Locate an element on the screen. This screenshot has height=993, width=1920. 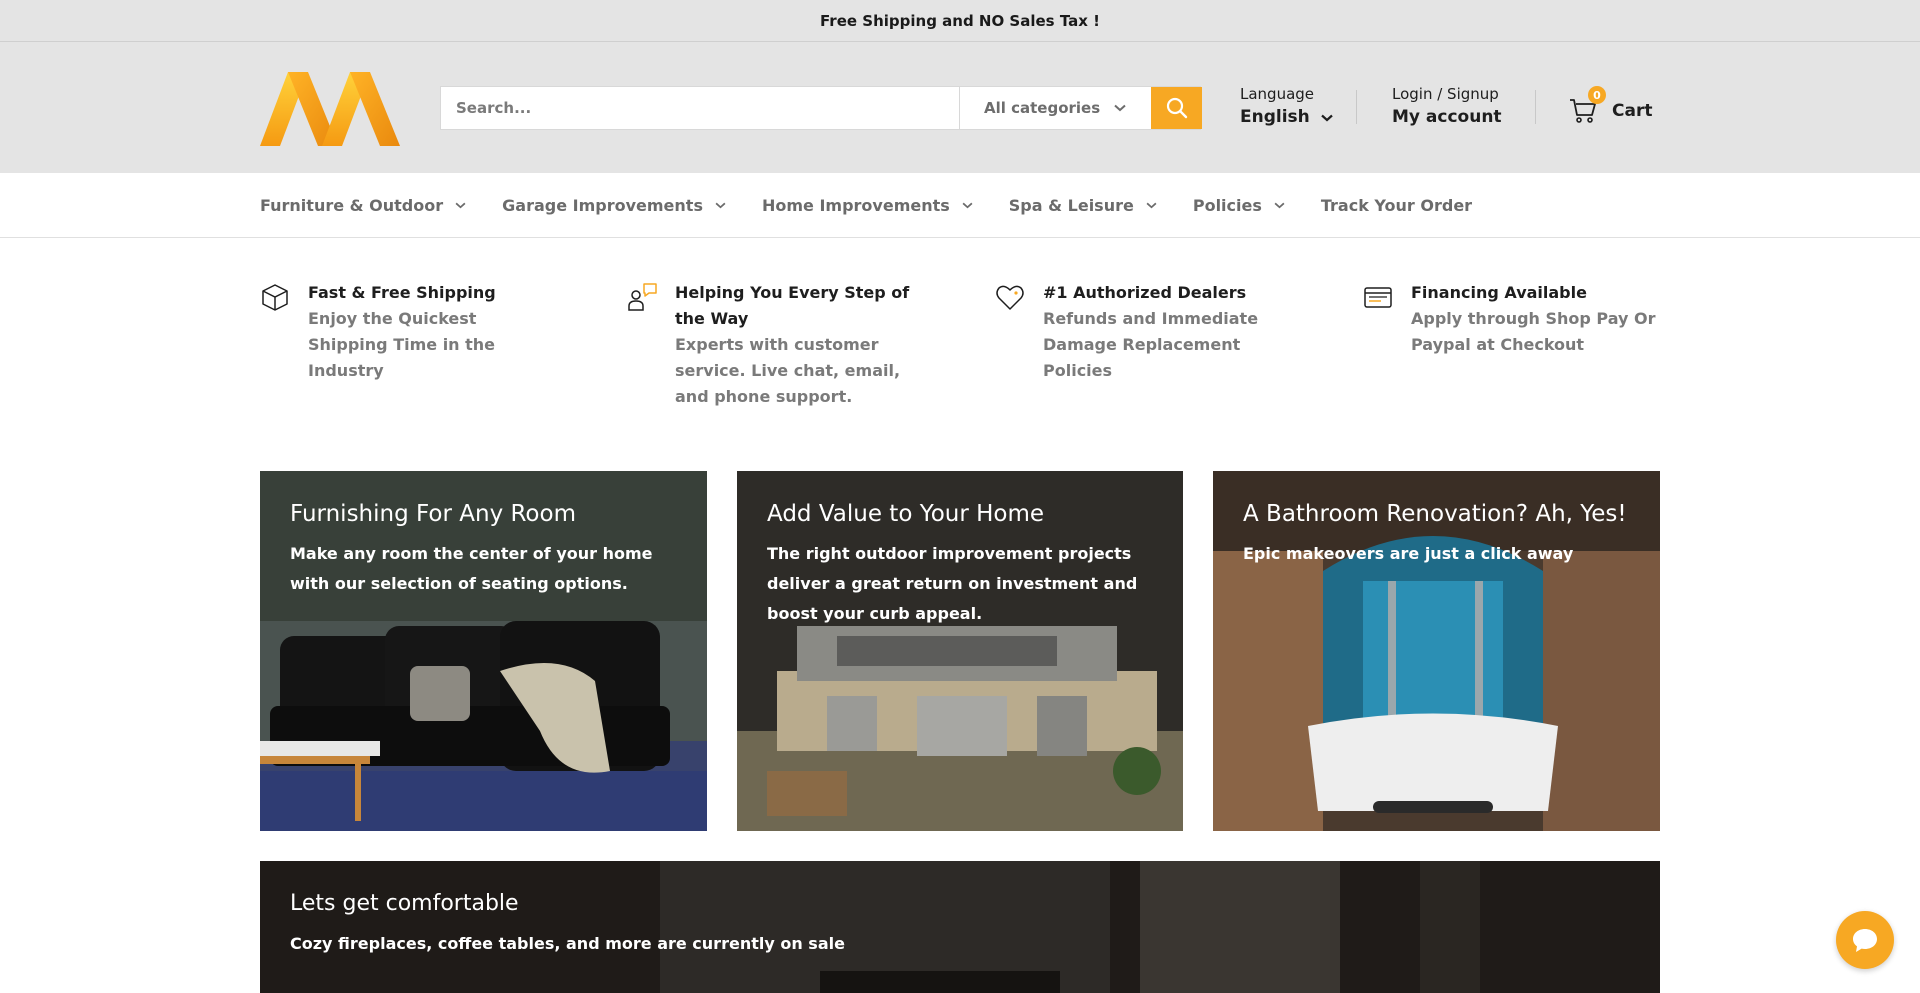
search-input is located at coordinates (700, 108).